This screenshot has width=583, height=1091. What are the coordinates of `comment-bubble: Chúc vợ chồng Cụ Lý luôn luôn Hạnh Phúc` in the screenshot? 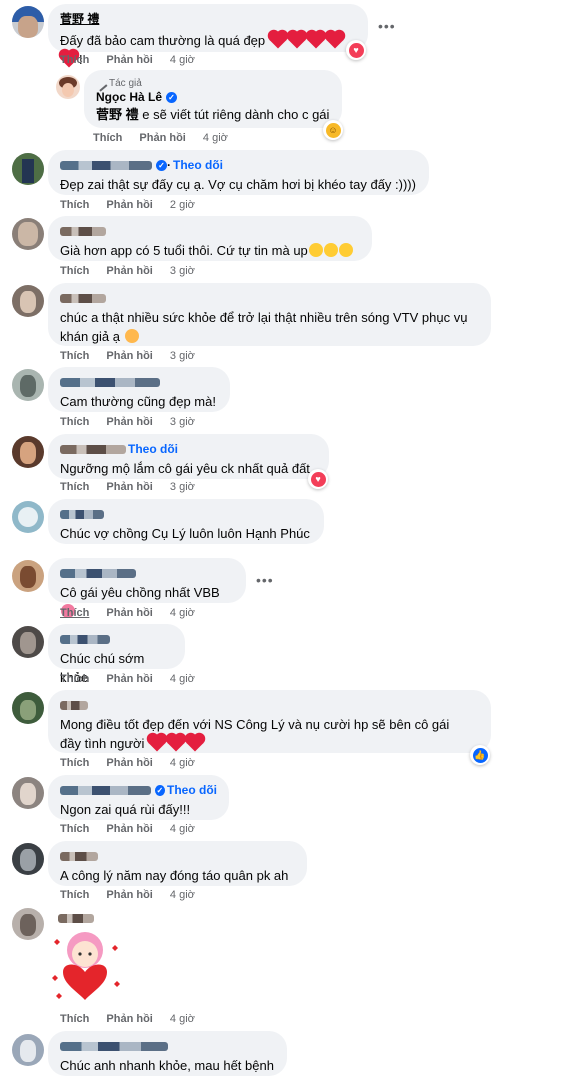 It's located at (186, 521).